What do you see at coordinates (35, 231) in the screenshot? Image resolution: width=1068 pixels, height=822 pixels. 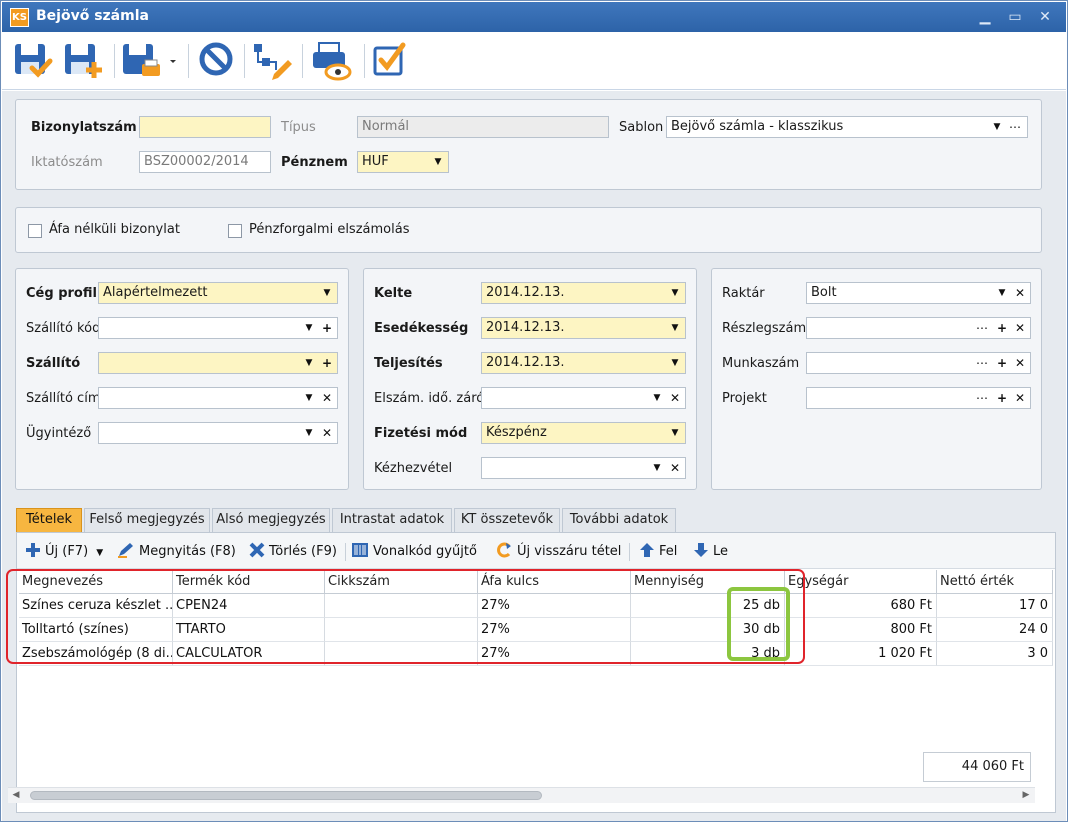 I see `afa-nelkuli-checkbox` at bounding box center [35, 231].